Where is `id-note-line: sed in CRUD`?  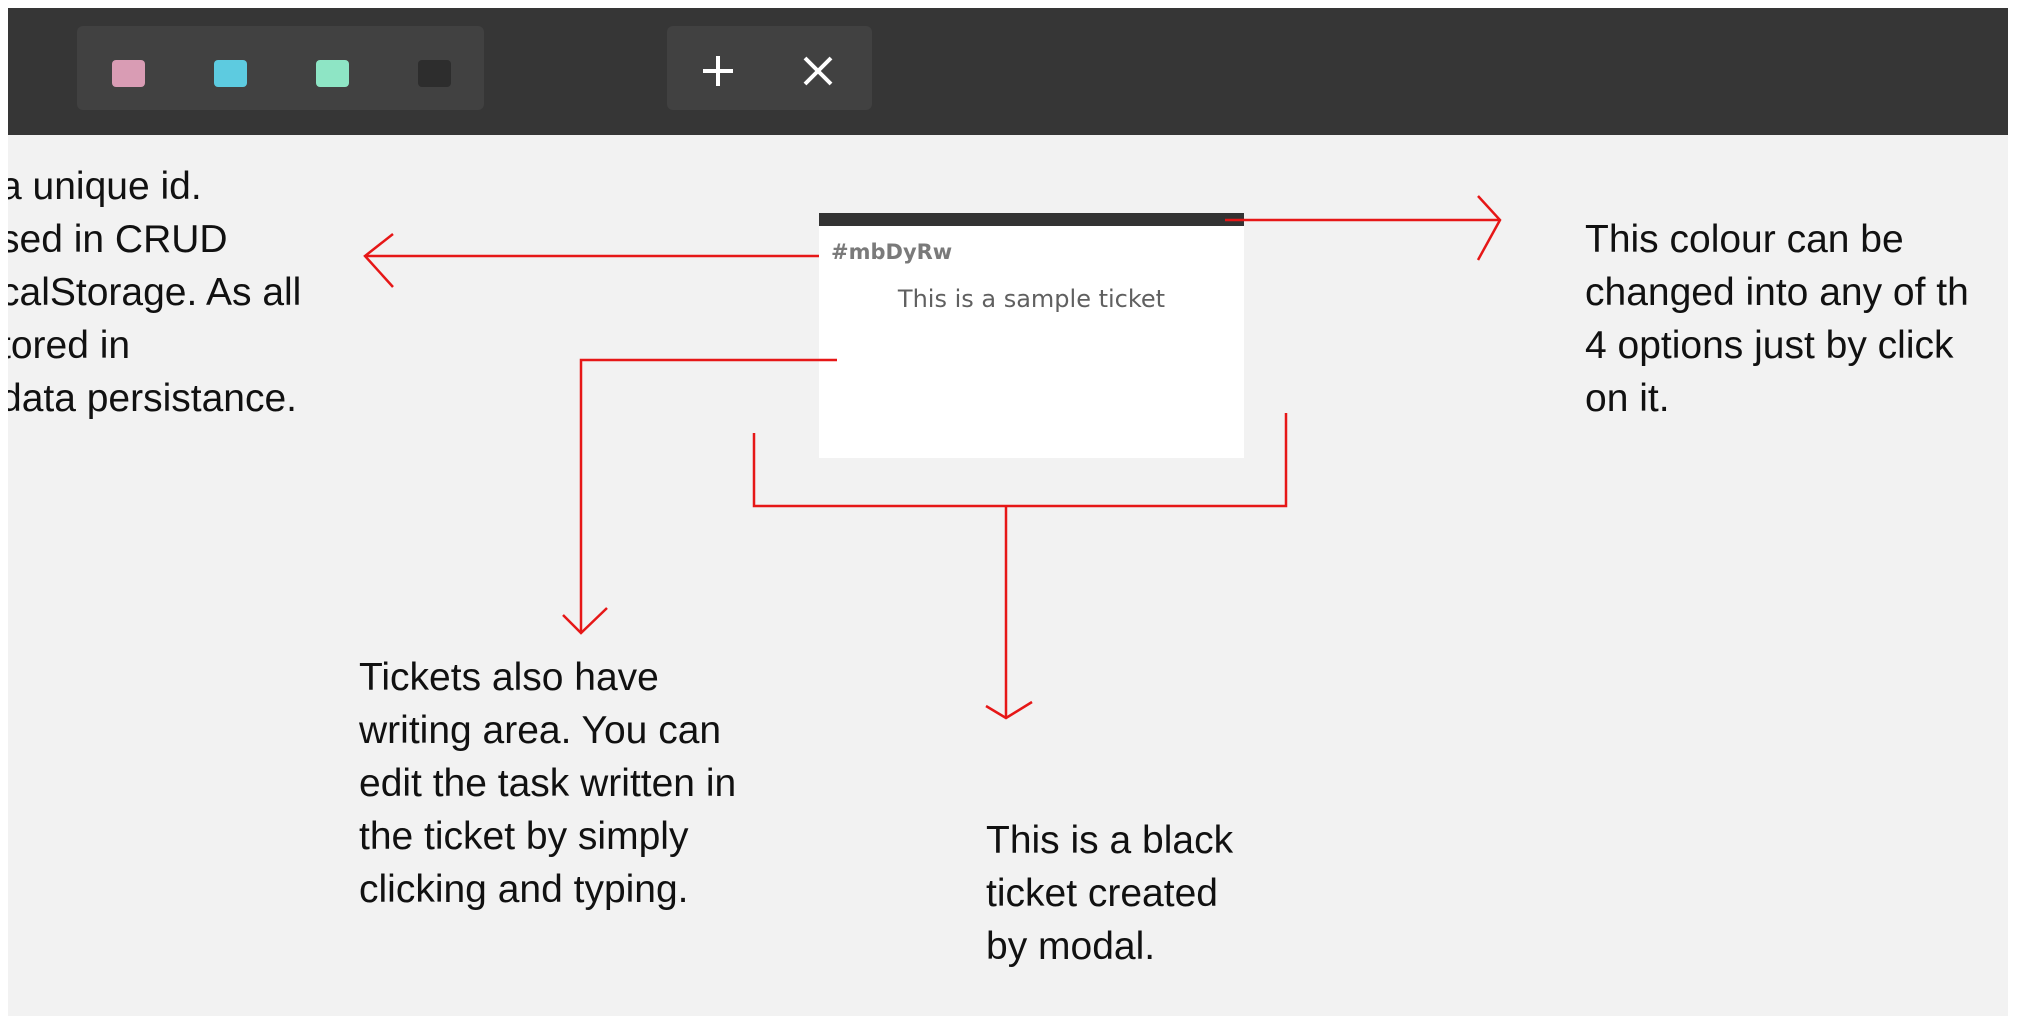 id-note-line: sed in CRUD is located at coordinates (118, 239).